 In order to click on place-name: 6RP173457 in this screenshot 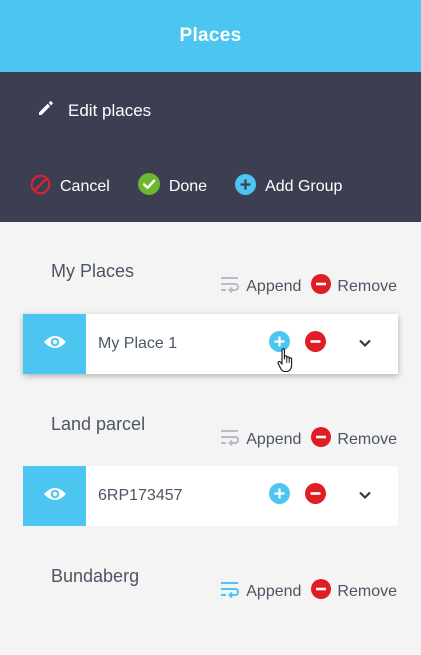, I will do `click(140, 495)`.